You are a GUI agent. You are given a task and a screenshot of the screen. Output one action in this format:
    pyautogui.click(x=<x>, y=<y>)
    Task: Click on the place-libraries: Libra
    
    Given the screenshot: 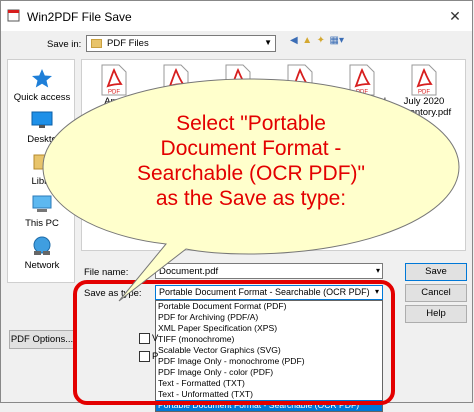 What is the action you would take?
    pyautogui.click(x=42, y=169)
    